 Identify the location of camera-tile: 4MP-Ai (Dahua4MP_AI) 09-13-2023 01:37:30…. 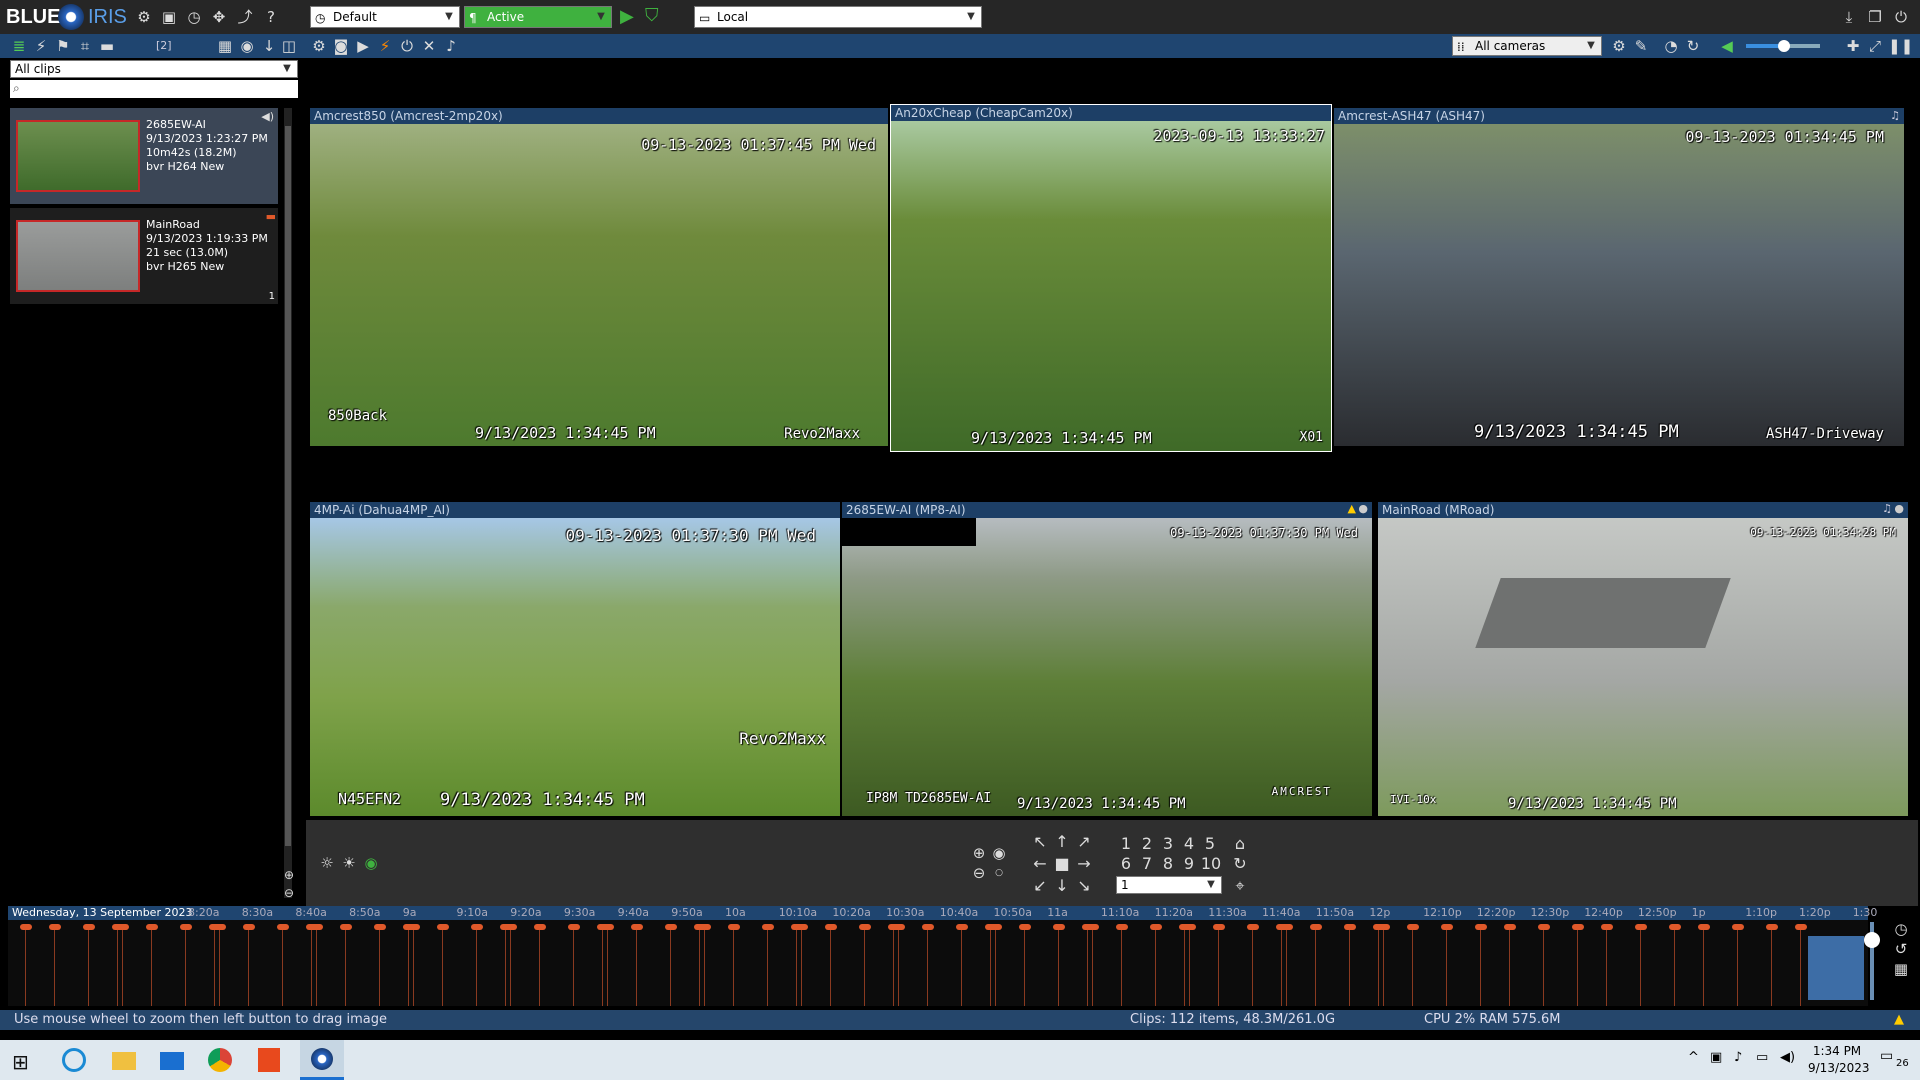
(575, 659).